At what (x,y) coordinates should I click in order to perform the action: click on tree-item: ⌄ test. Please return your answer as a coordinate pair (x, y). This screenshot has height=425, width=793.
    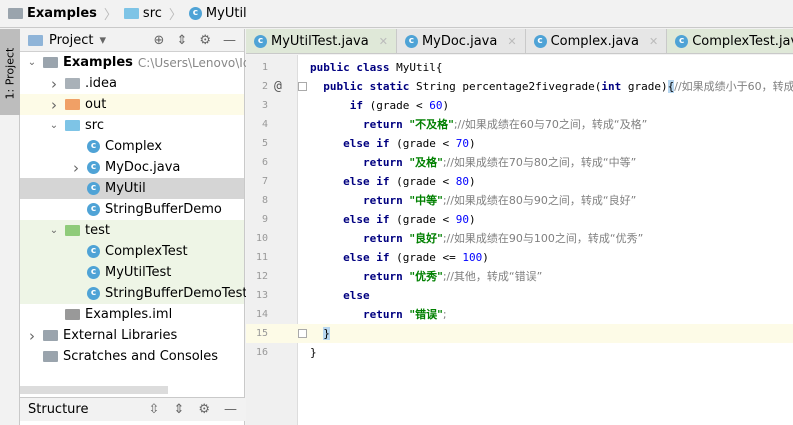
    Looking at the image, I should click on (132, 230).